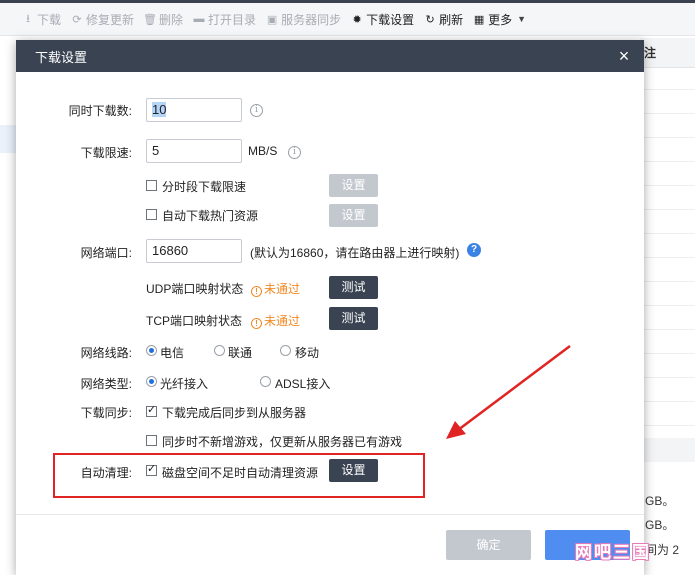 This screenshot has width=695, height=575. I want to click on annotation-arrow-icon, so click(508, 392).